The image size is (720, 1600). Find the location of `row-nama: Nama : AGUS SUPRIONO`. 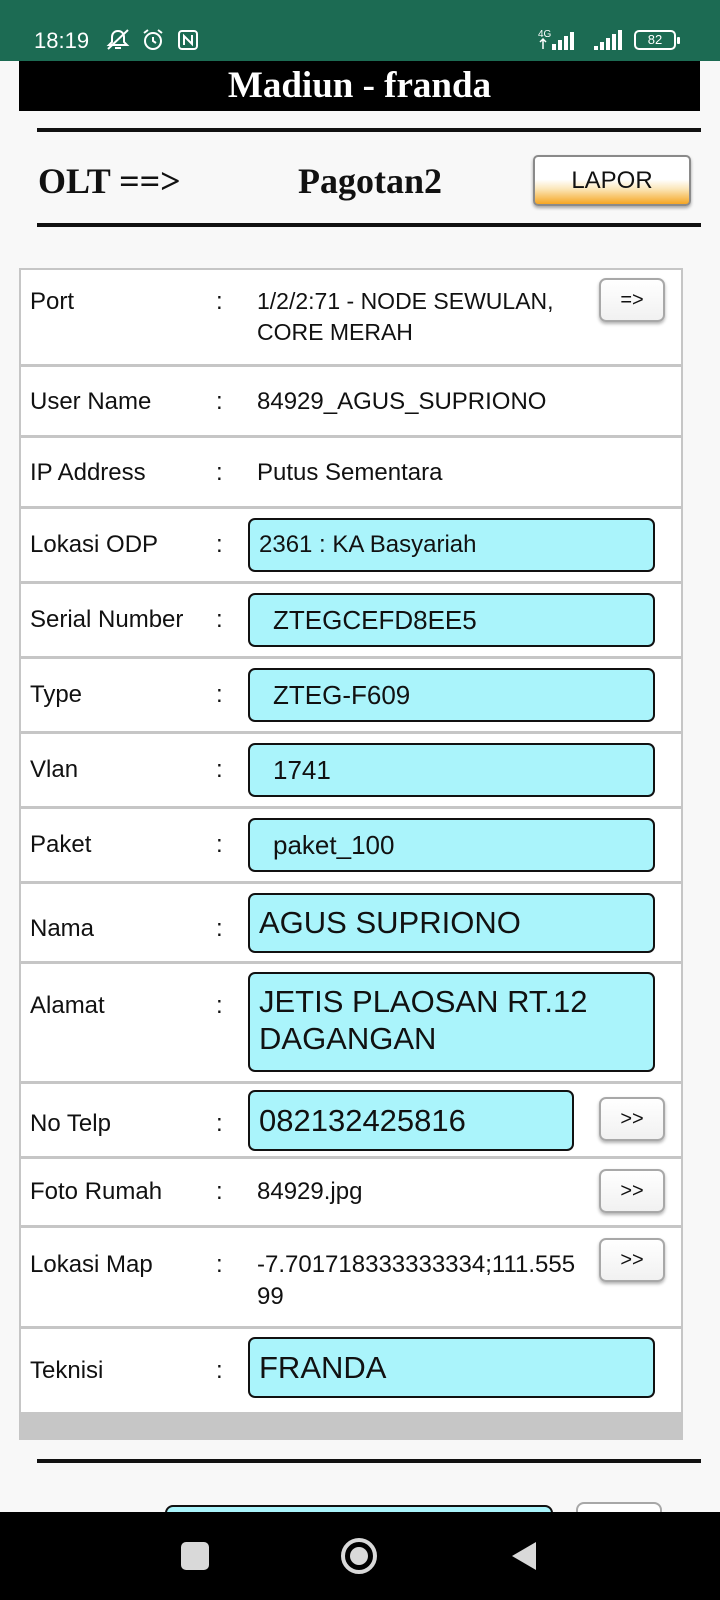

row-nama: Nama : AGUS SUPRIONO is located at coordinates (351, 922).